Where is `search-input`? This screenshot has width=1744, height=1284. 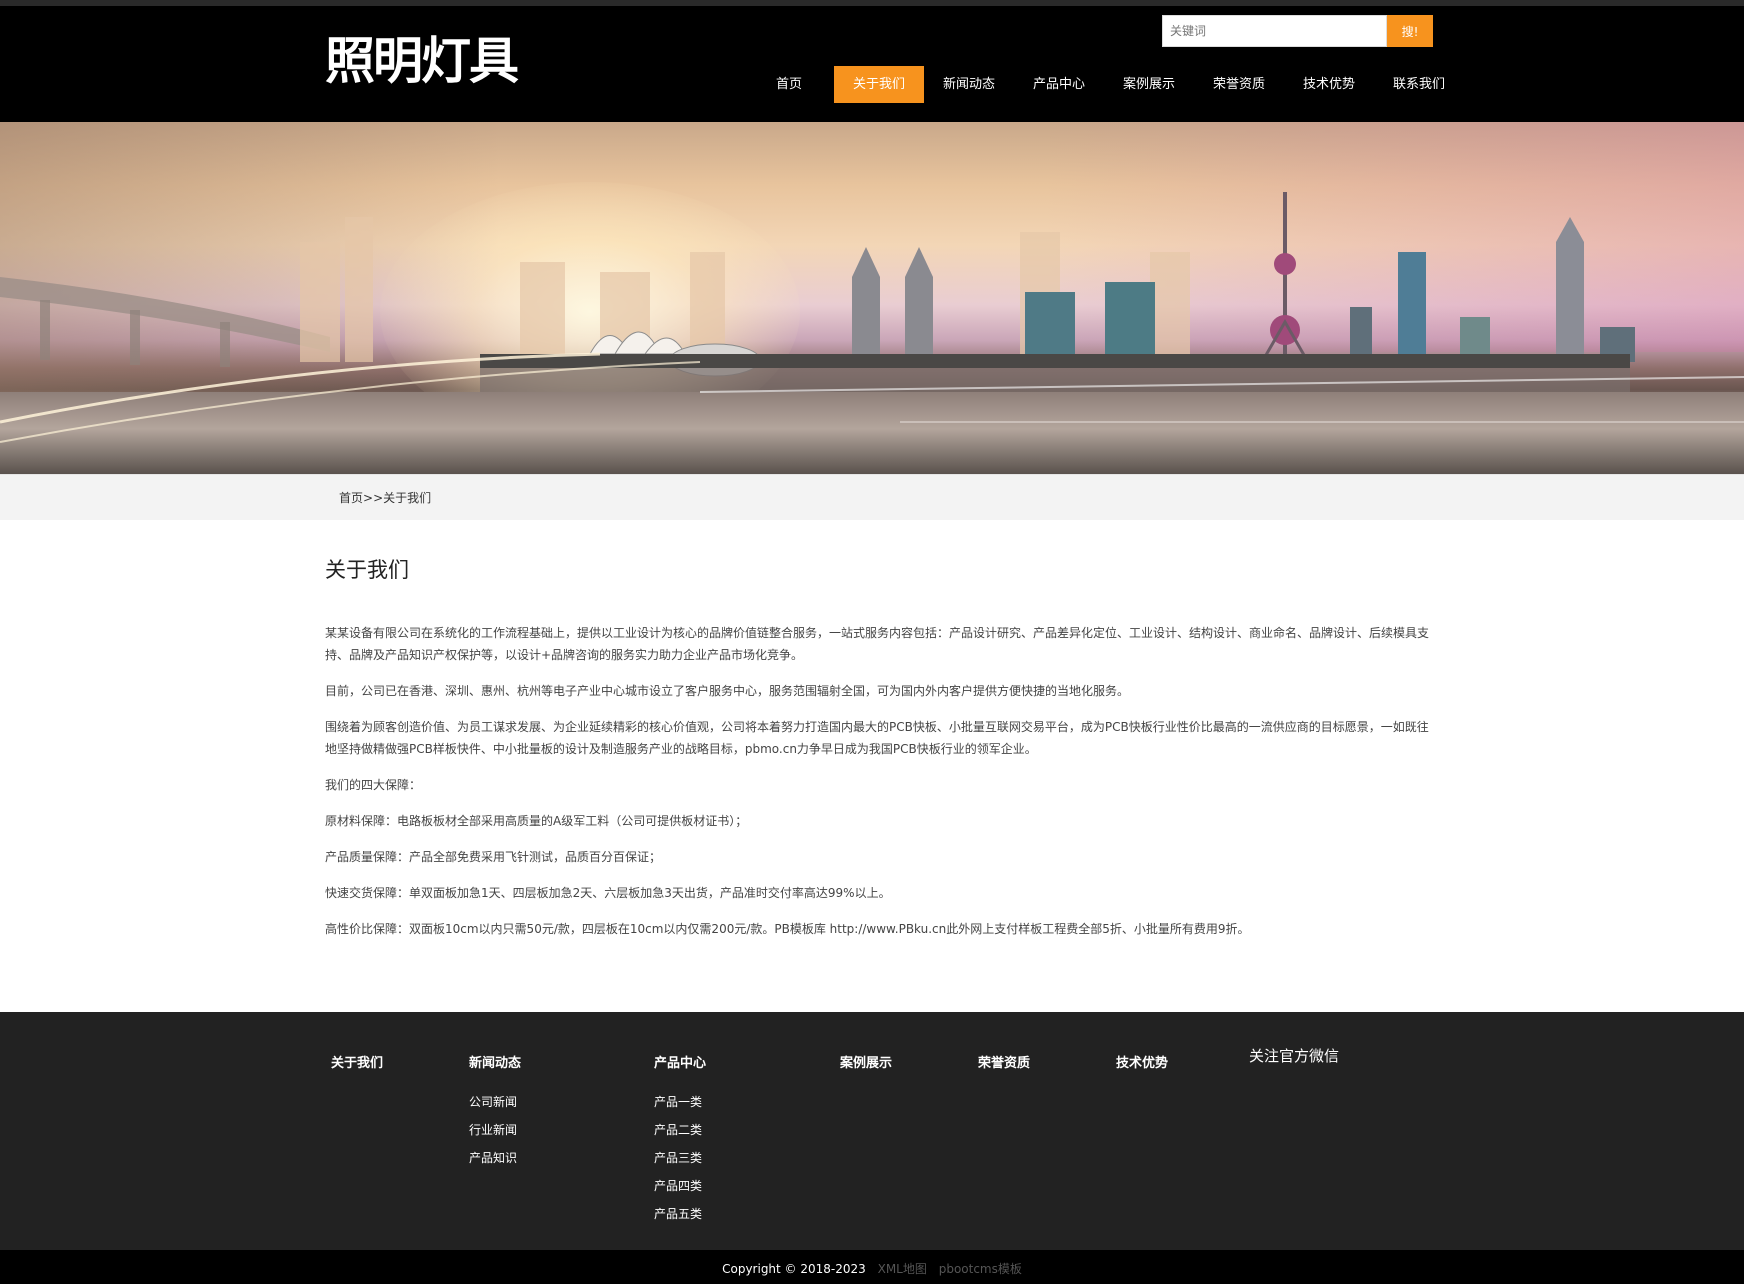
search-input is located at coordinates (1274, 31).